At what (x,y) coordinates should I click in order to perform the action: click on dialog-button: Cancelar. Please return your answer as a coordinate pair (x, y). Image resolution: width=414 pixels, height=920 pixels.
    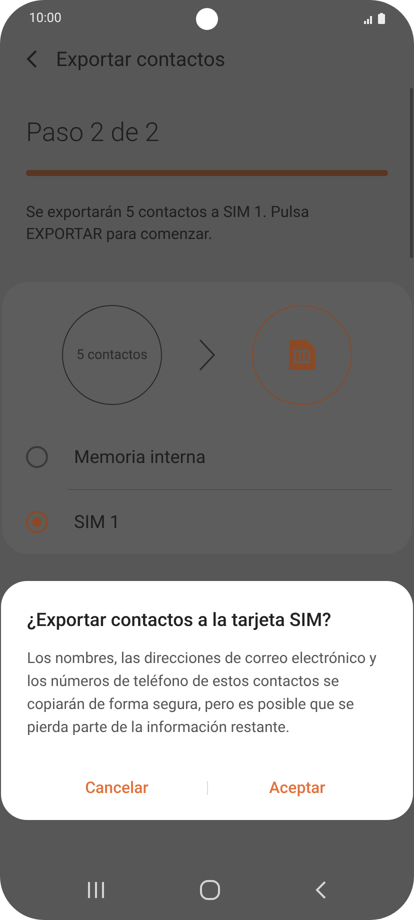
    Looking at the image, I should click on (116, 788).